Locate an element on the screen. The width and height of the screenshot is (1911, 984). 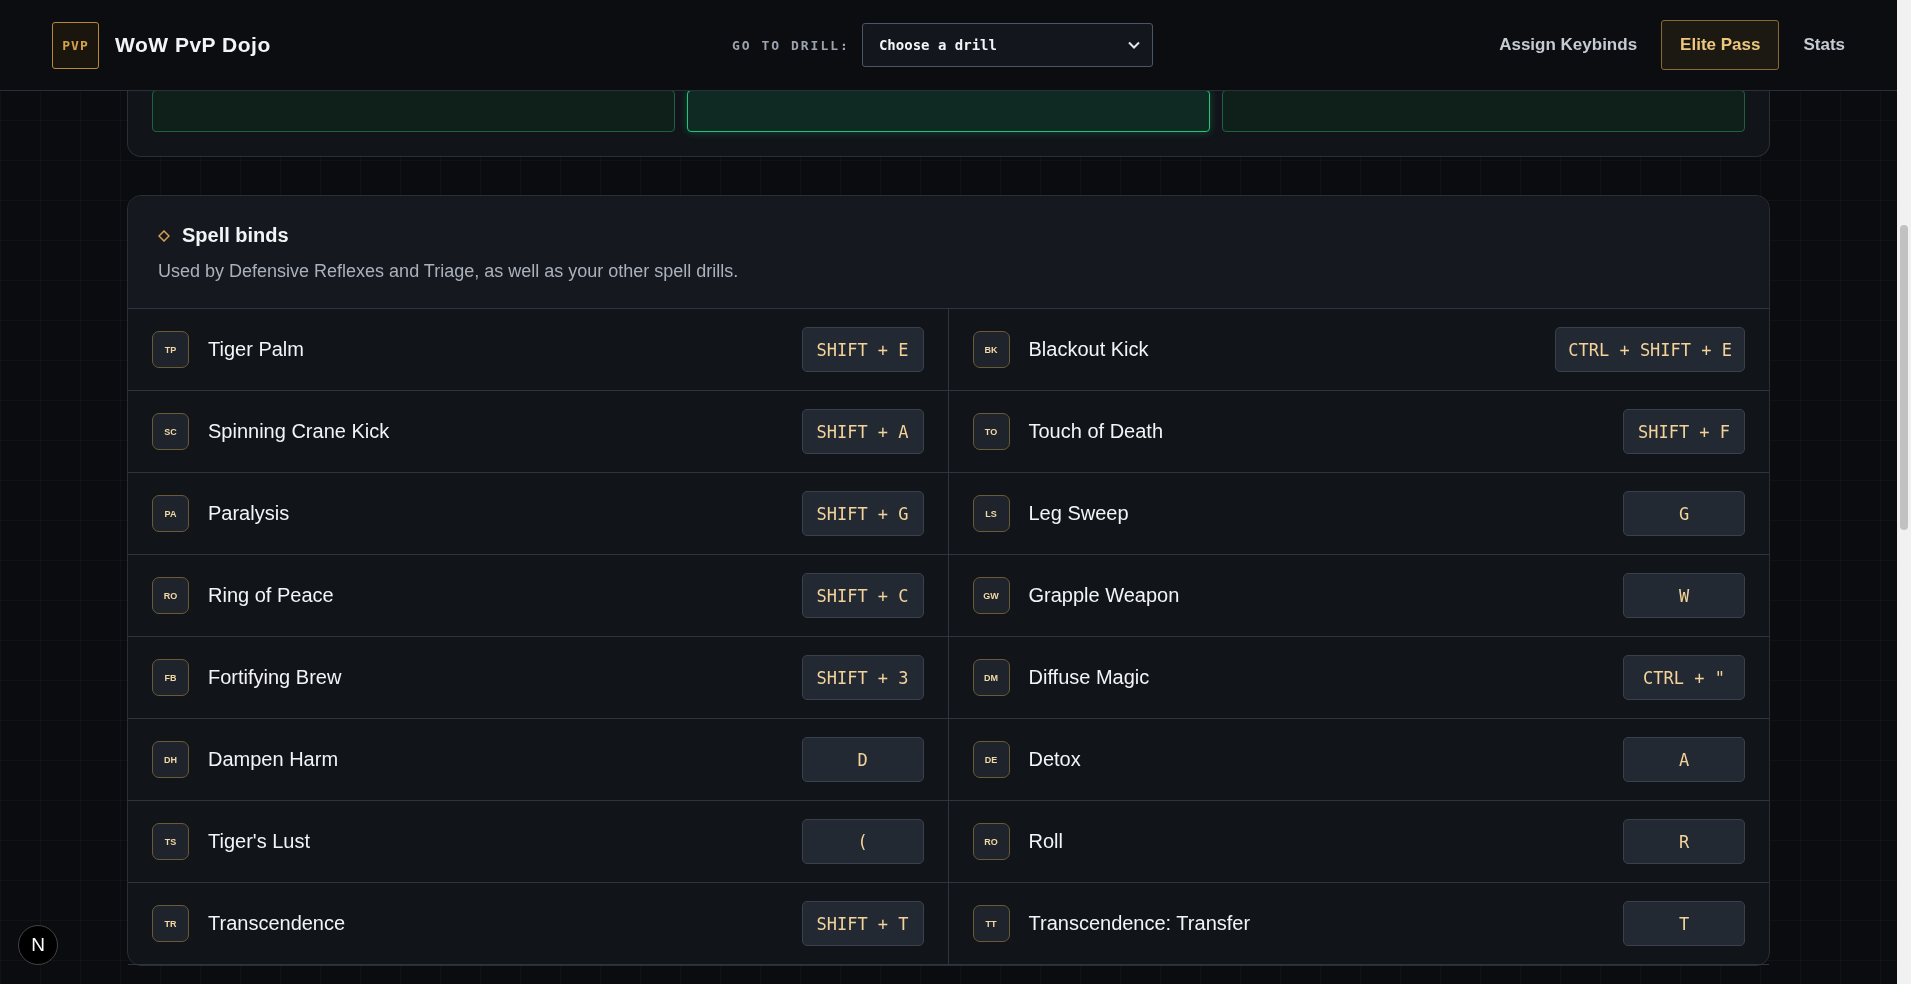
spell-icon: TT is located at coordinates (991, 923).